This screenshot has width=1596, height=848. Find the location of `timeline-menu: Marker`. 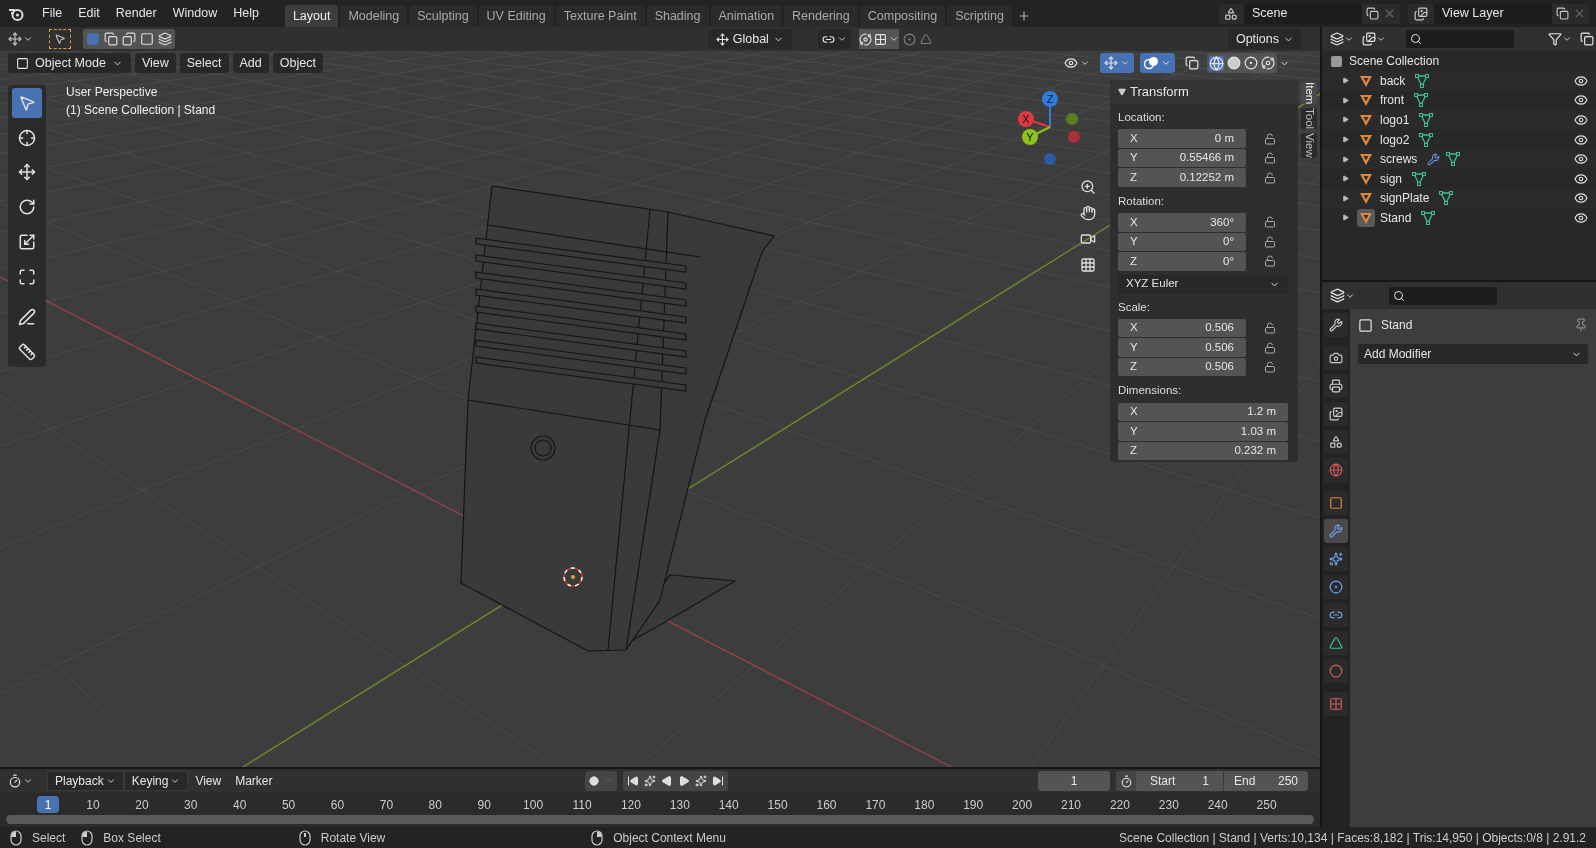

timeline-menu: Marker is located at coordinates (254, 781).